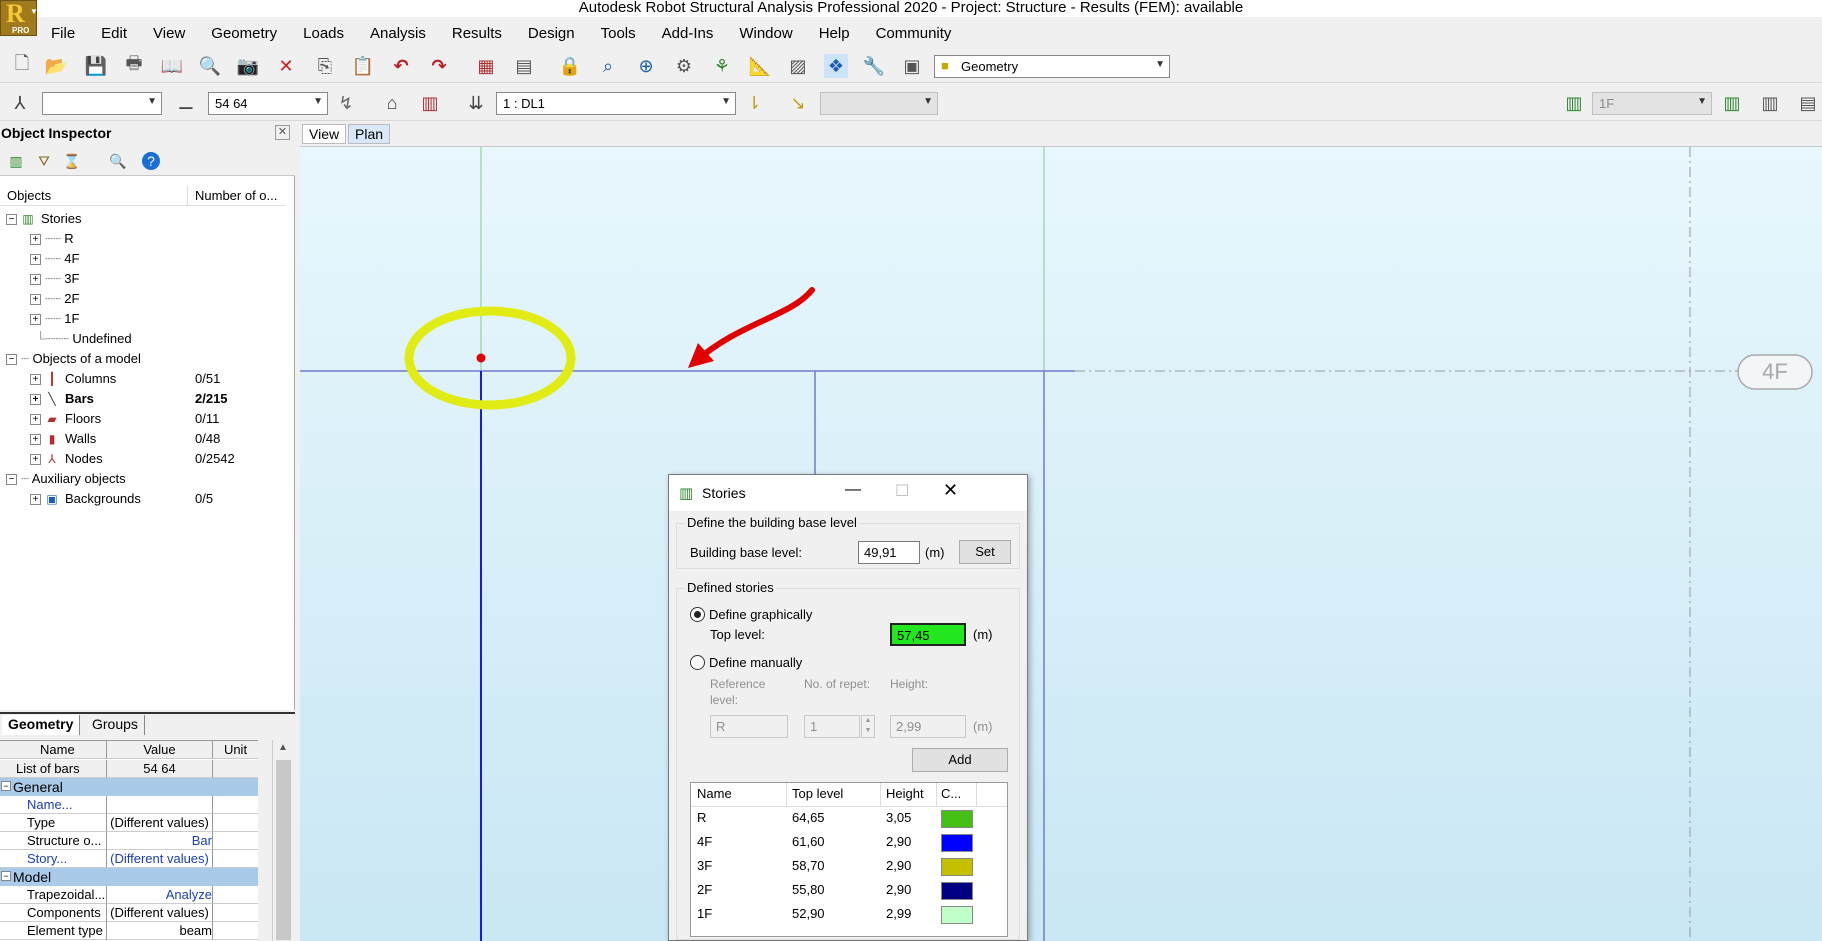 The height and width of the screenshot is (941, 1822). What do you see at coordinates (129, 931) in the screenshot?
I see `property-row-element-type: Element type beam` at bounding box center [129, 931].